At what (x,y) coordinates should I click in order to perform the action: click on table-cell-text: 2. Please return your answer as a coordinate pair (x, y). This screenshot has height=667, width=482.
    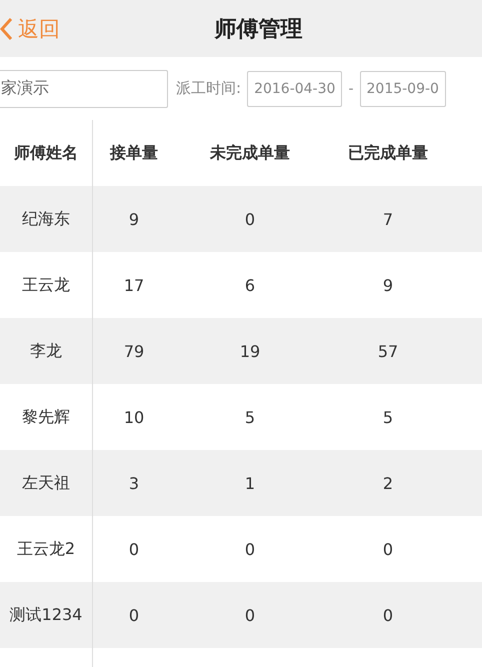
    Looking at the image, I should click on (388, 483).